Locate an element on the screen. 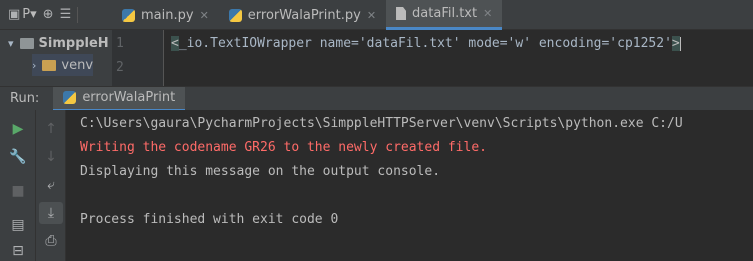  tab-main-py: main.py ✕ is located at coordinates (165, 15).